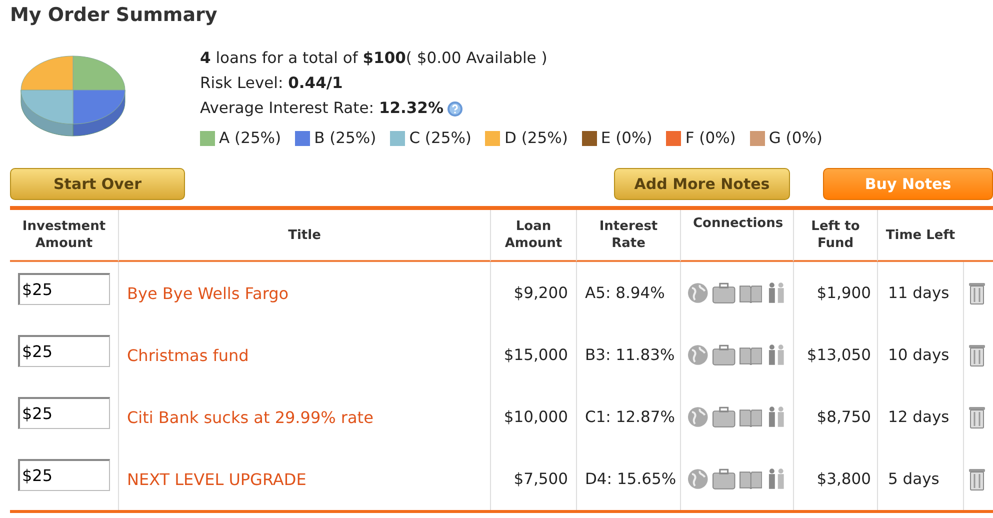  I want to click on time-left: 5 days, so click(914, 479).